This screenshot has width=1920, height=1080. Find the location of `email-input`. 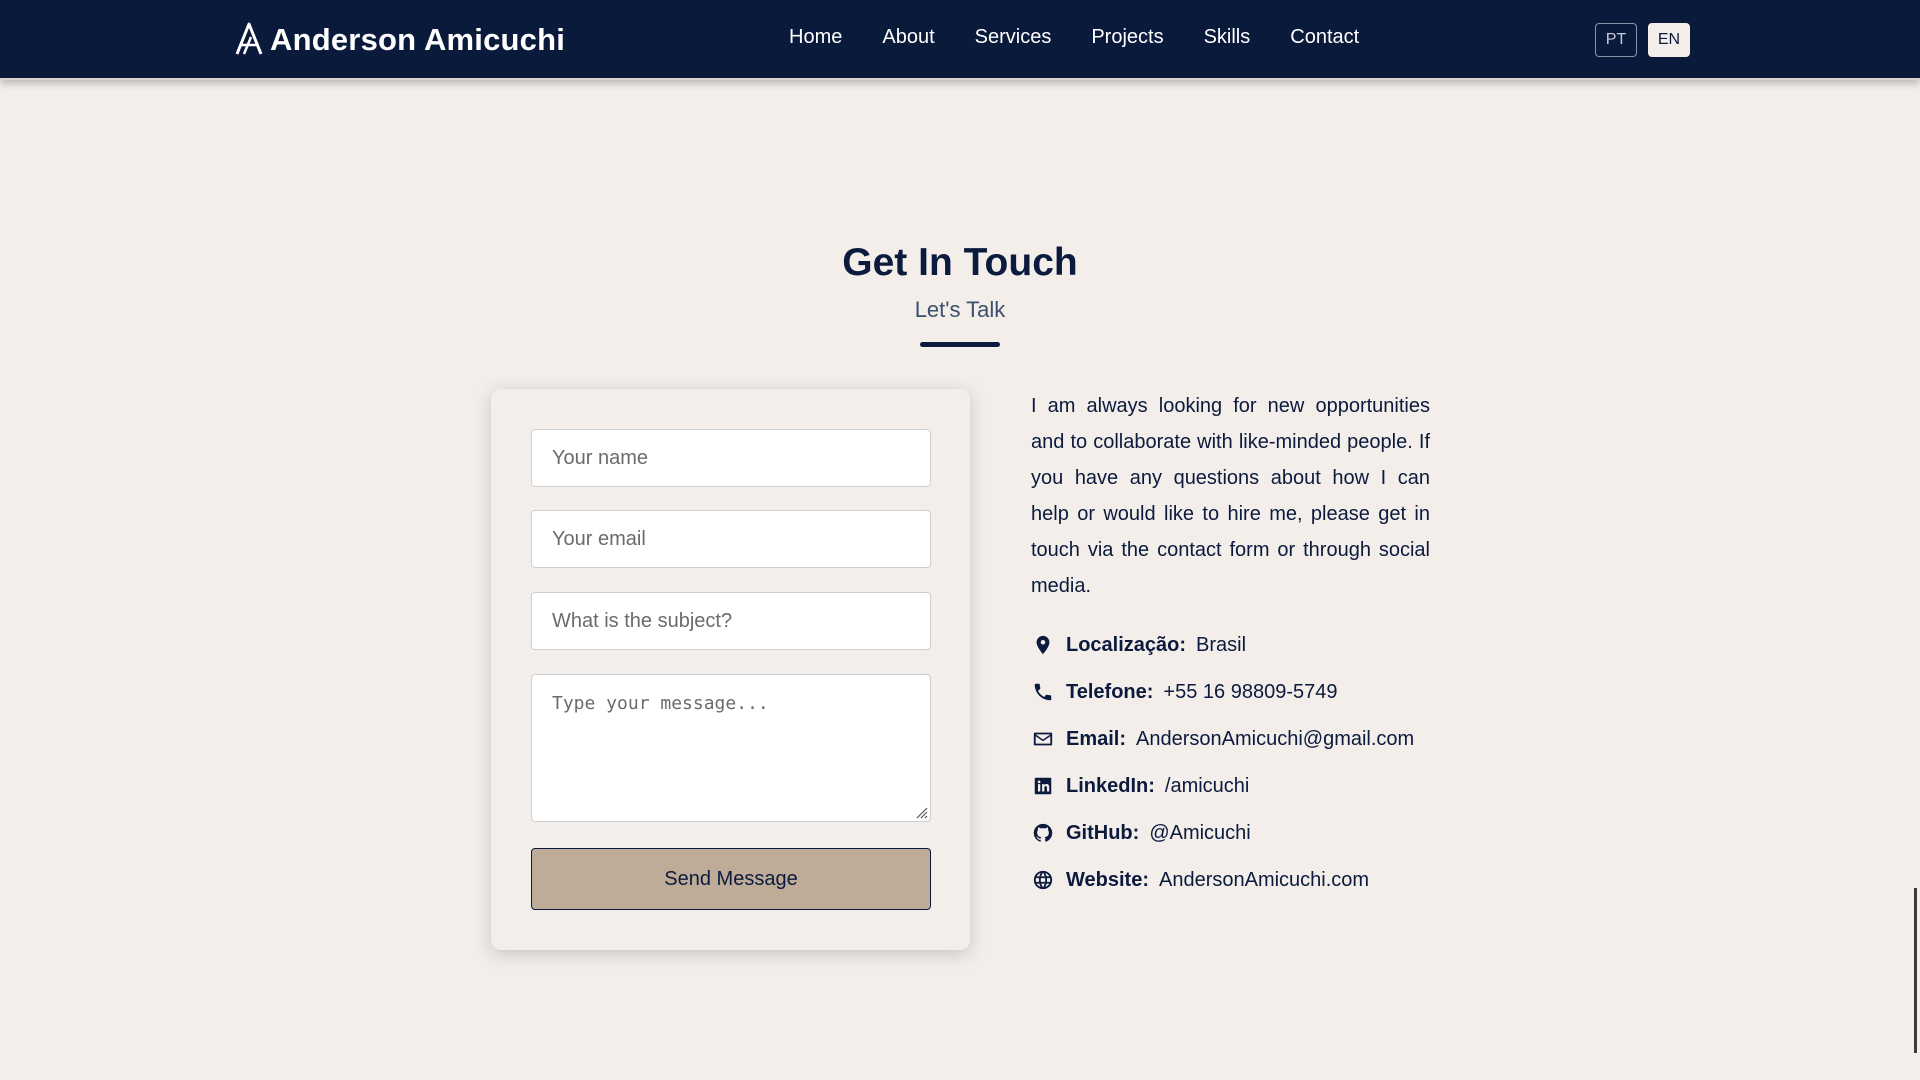

email-input is located at coordinates (731, 539).